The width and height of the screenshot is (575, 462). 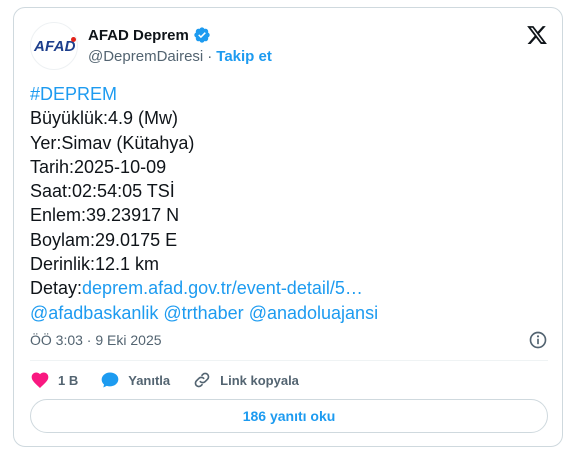 I want to click on copy-link-label: Link kopyala, so click(x=259, y=380).